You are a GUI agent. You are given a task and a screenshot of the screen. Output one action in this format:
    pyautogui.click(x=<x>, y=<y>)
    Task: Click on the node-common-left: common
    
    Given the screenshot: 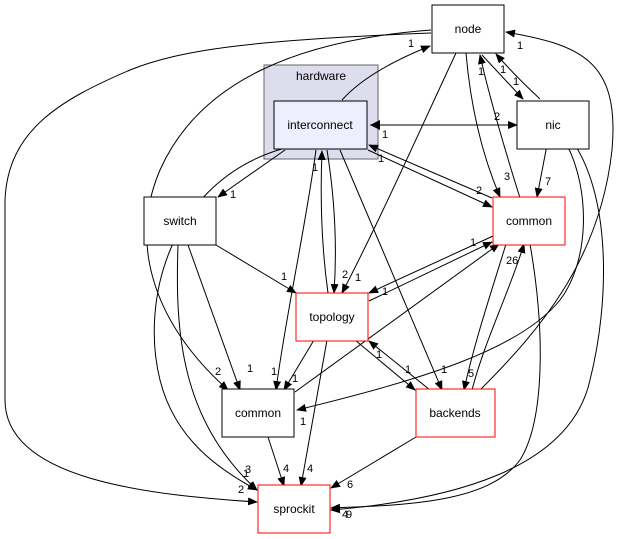 What is the action you would take?
    pyautogui.click(x=258, y=413)
    